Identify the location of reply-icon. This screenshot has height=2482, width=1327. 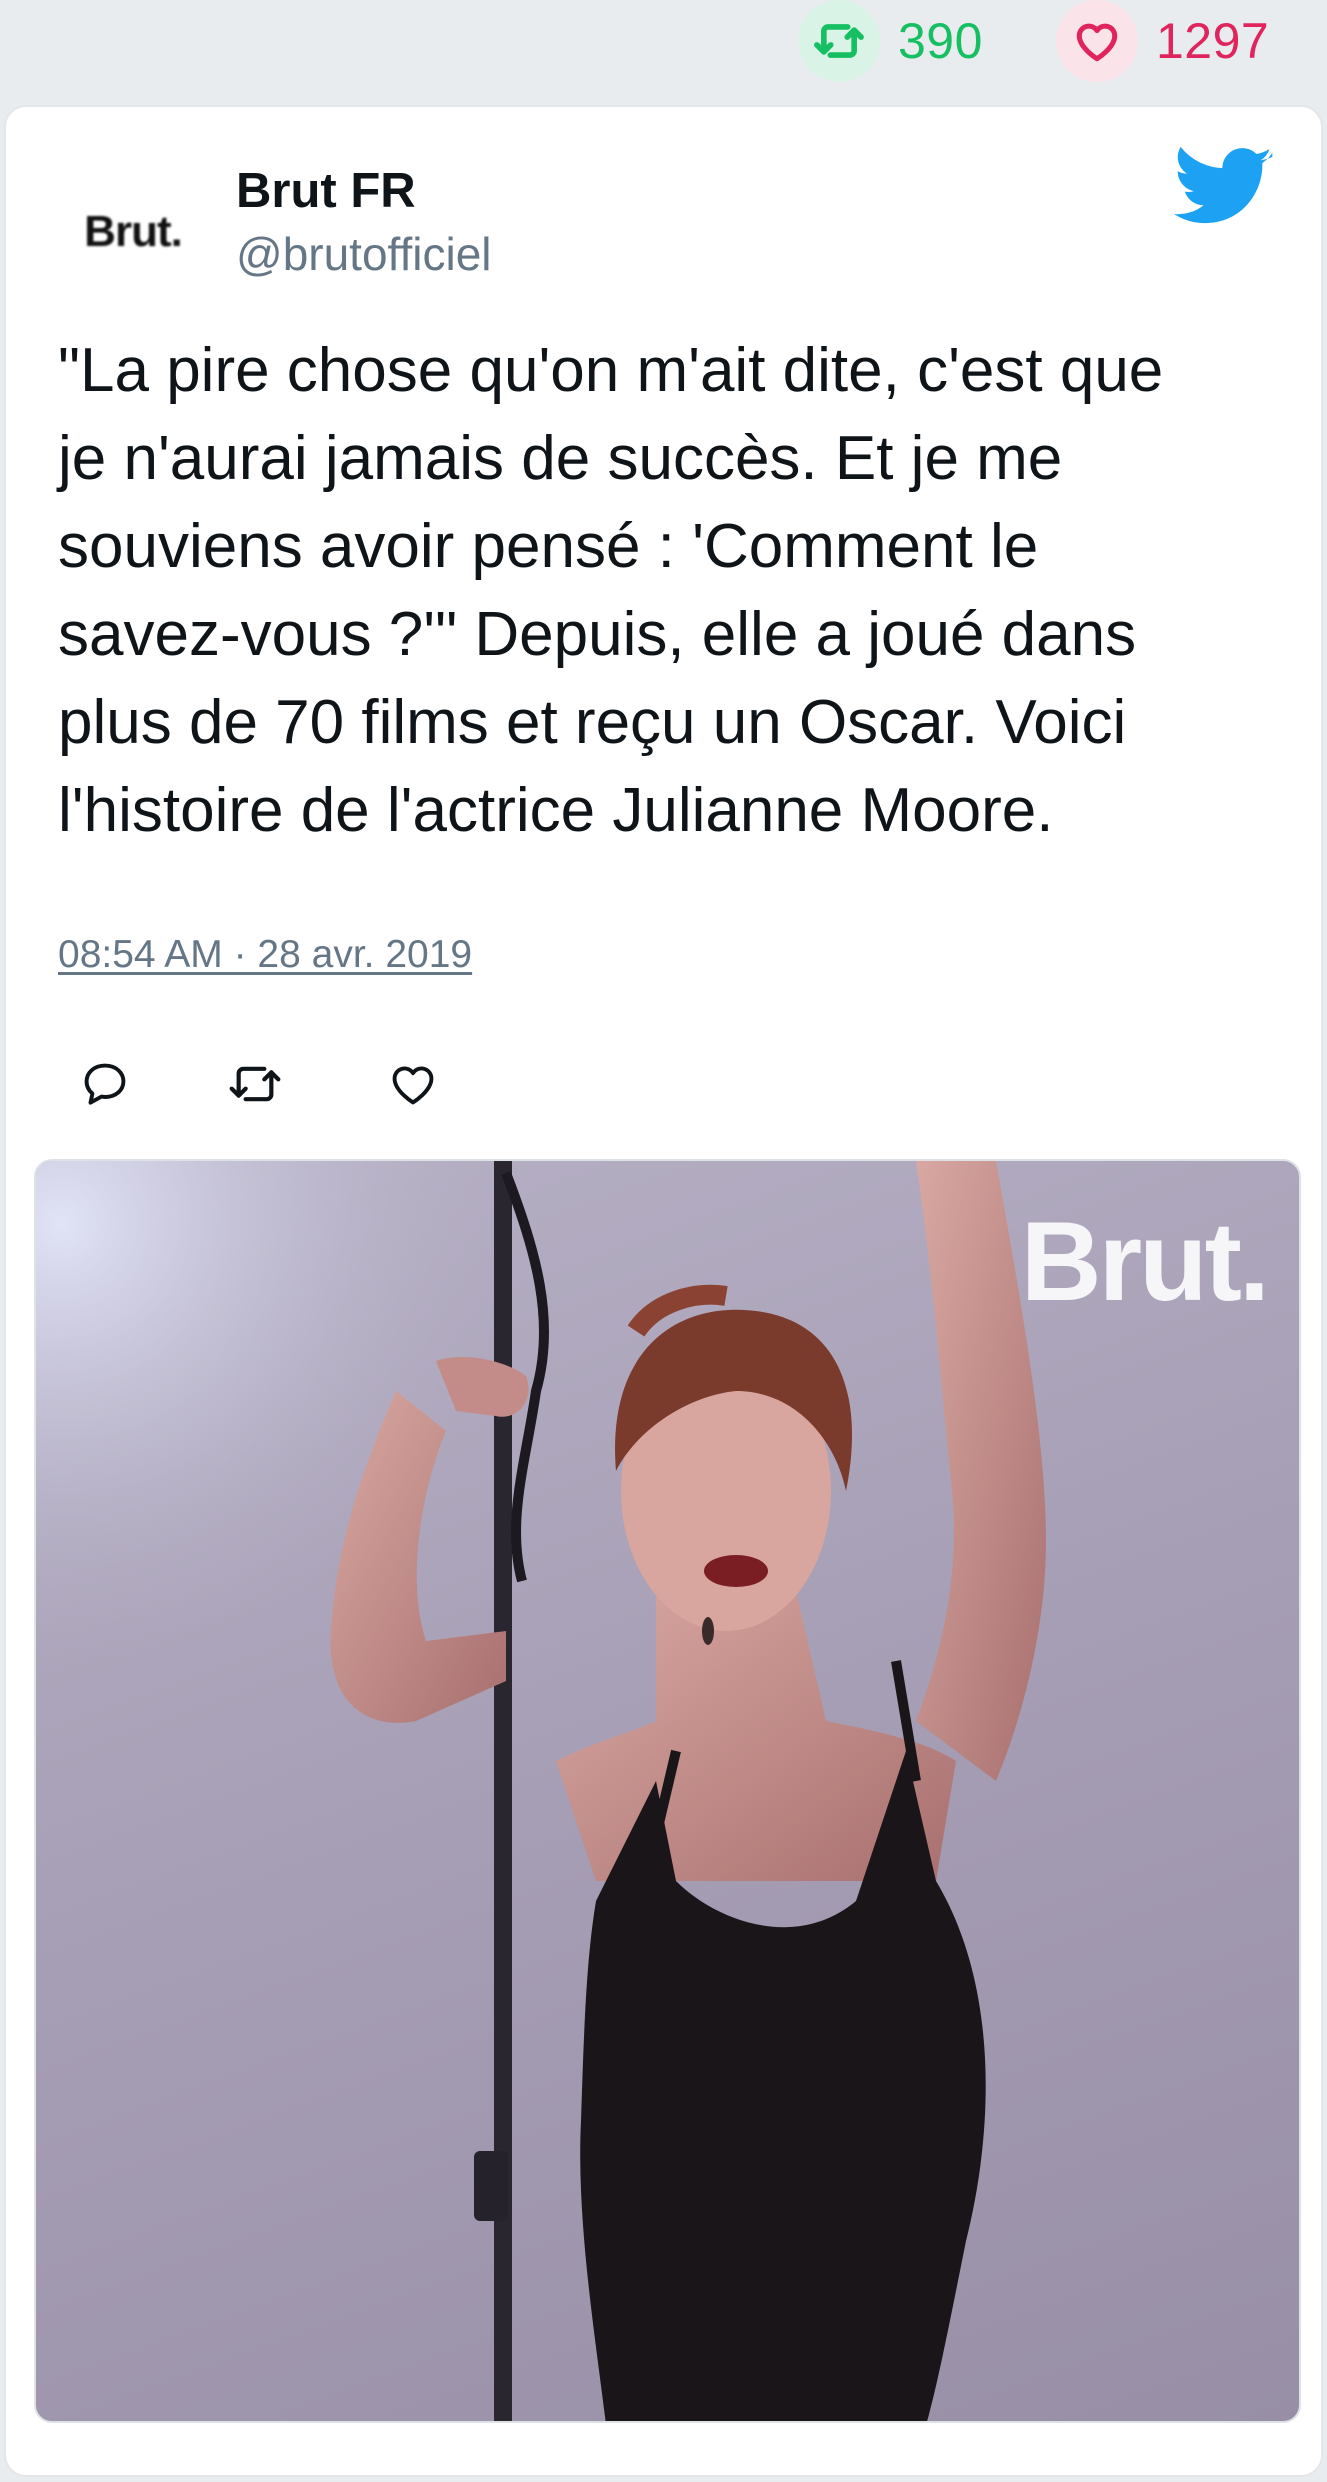
(105, 1084).